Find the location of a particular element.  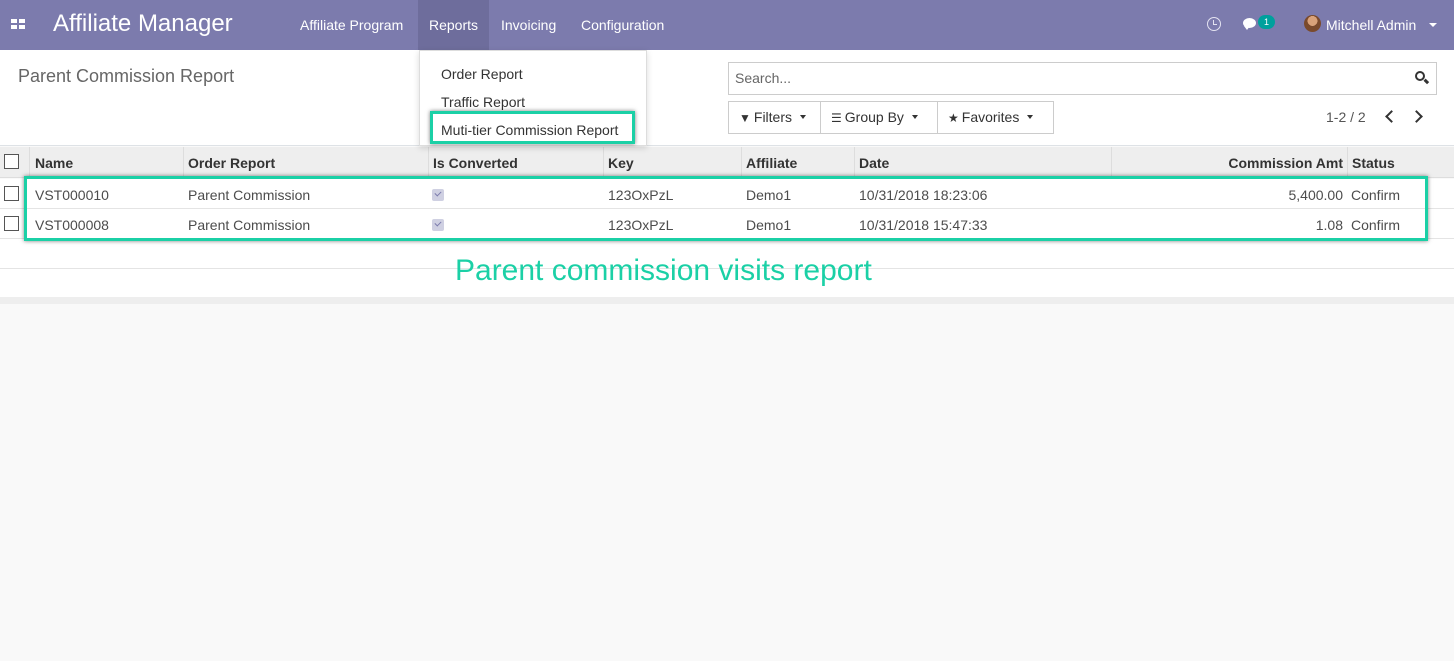

column-header-commission-amt: Commission Amt is located at coordinates (1285, 163).